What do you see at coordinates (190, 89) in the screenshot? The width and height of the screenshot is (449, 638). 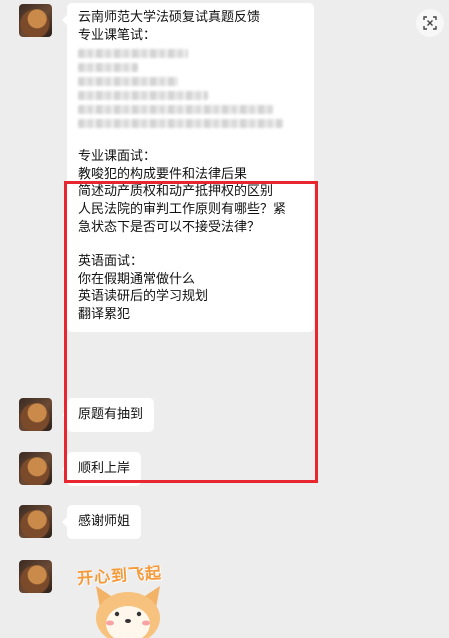 I see `redacted-content` at bounding box center [190, 89].